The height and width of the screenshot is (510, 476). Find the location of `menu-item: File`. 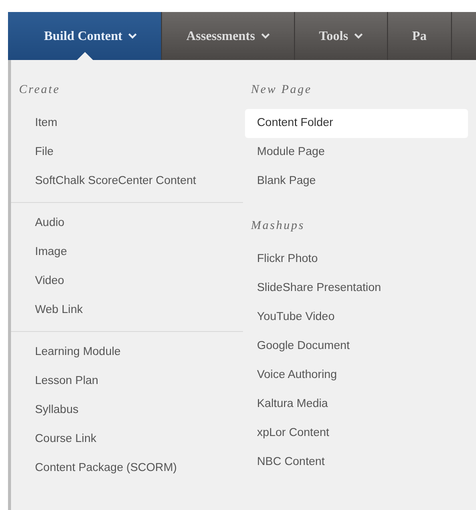

menu-item: File is located at coordinates (127, 152).